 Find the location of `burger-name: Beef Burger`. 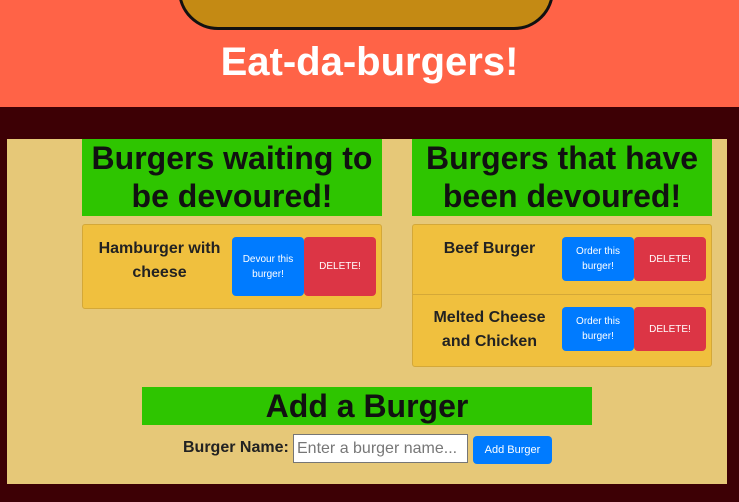

burger-name: Beef Burger is located at coordinates (489, 248).